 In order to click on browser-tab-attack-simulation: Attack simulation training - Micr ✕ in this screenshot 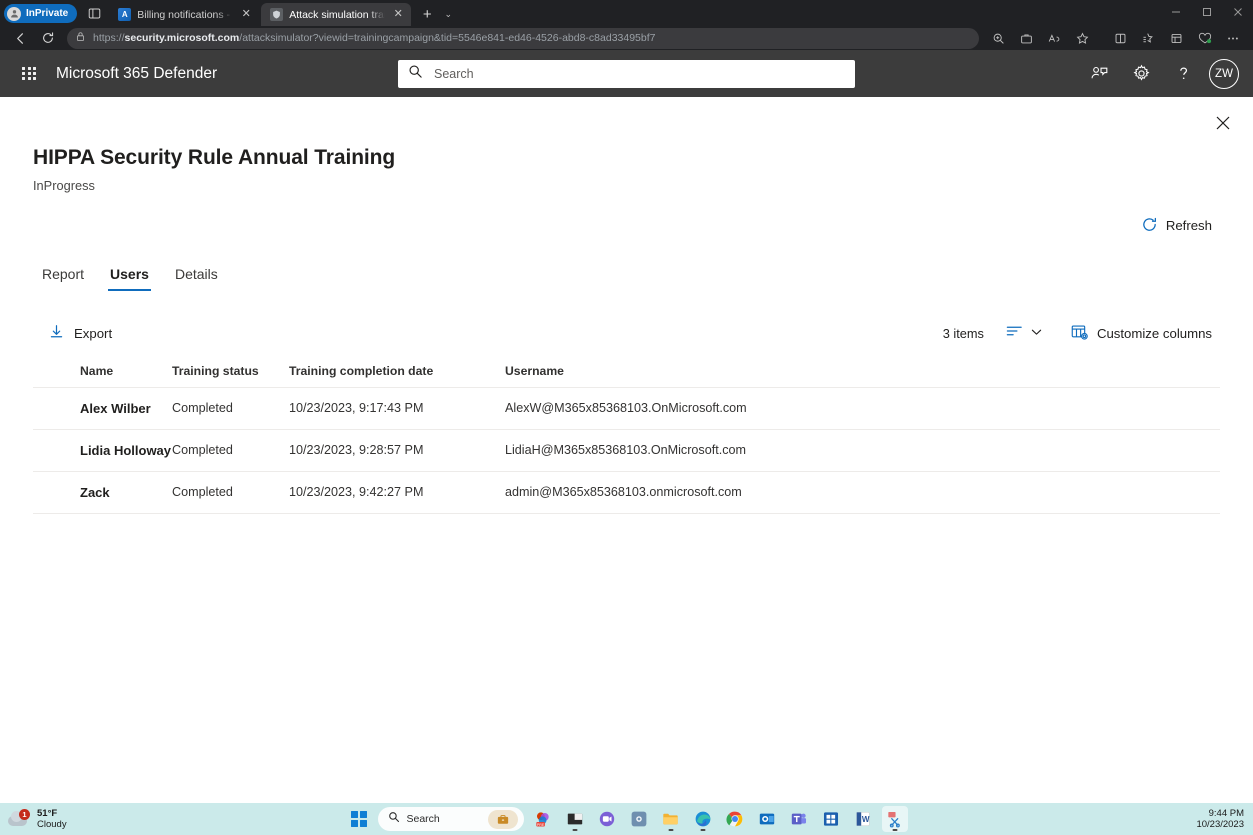, I will do `click(336, 14)`.